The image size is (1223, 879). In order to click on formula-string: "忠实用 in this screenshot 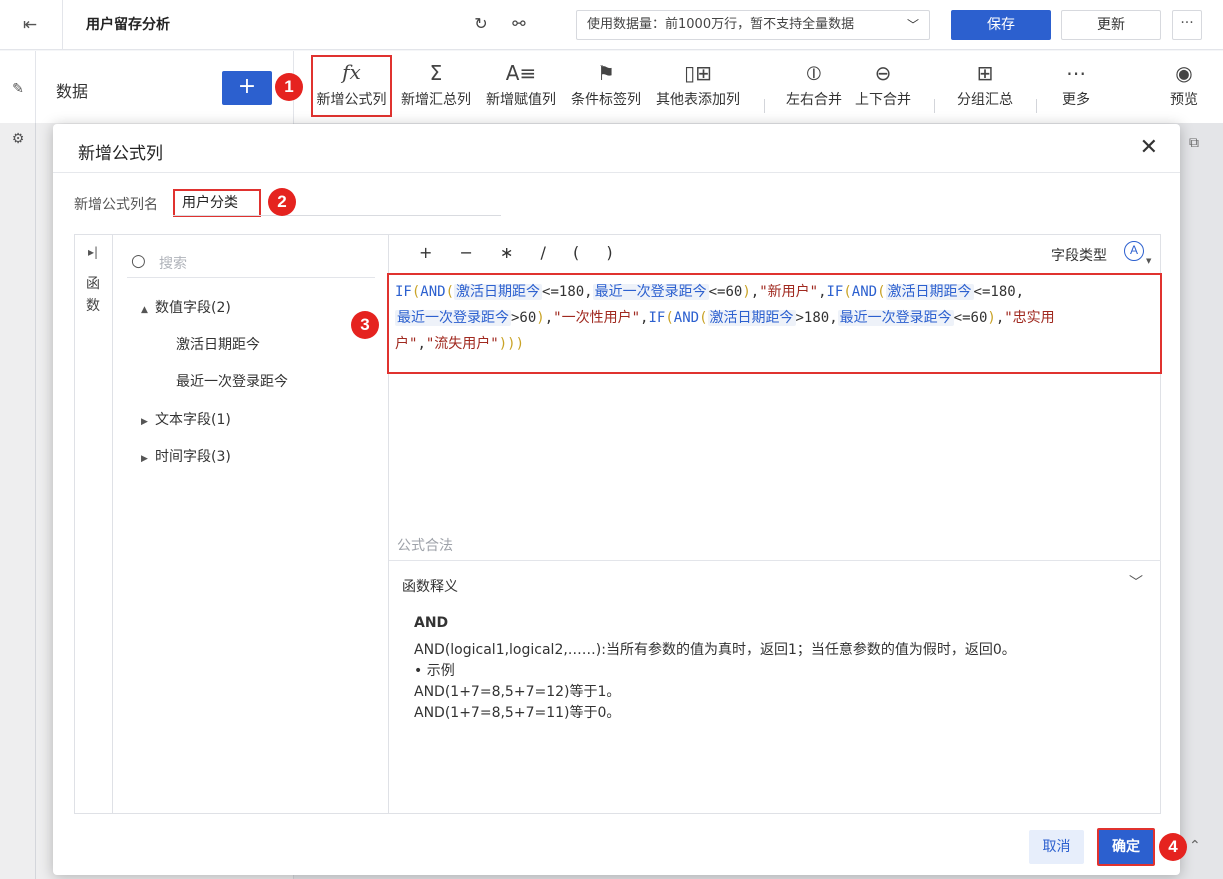, I will do `click(1029, 318)`.